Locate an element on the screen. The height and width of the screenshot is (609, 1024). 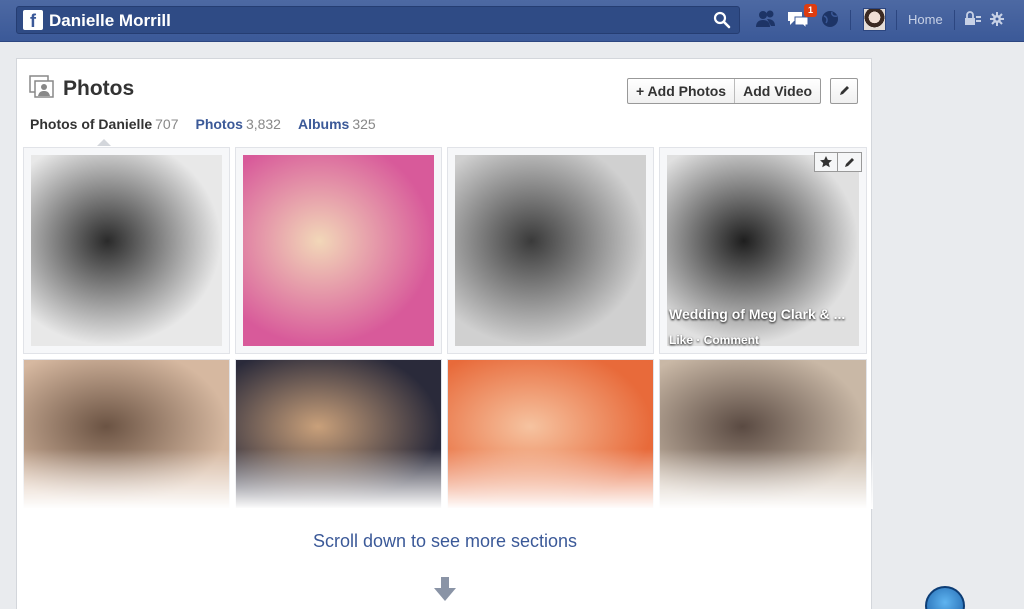
tab-photos: Photos 3,832 is located at coordinates (238, 124).